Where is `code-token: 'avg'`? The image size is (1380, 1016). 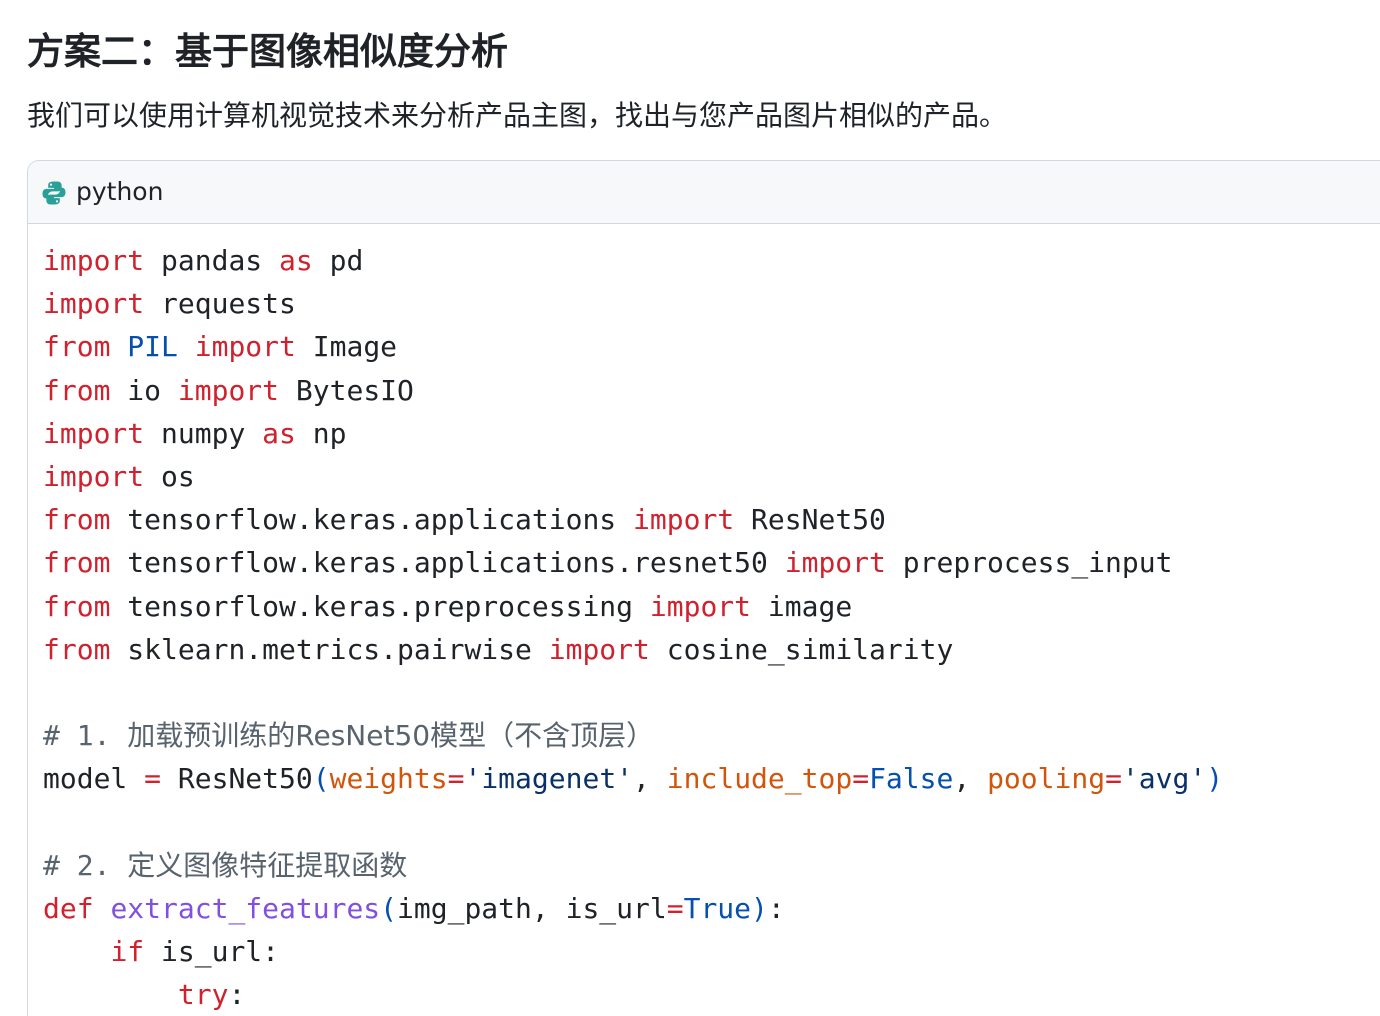 code-token: 'avg' is located at coordinates (1164, 779).